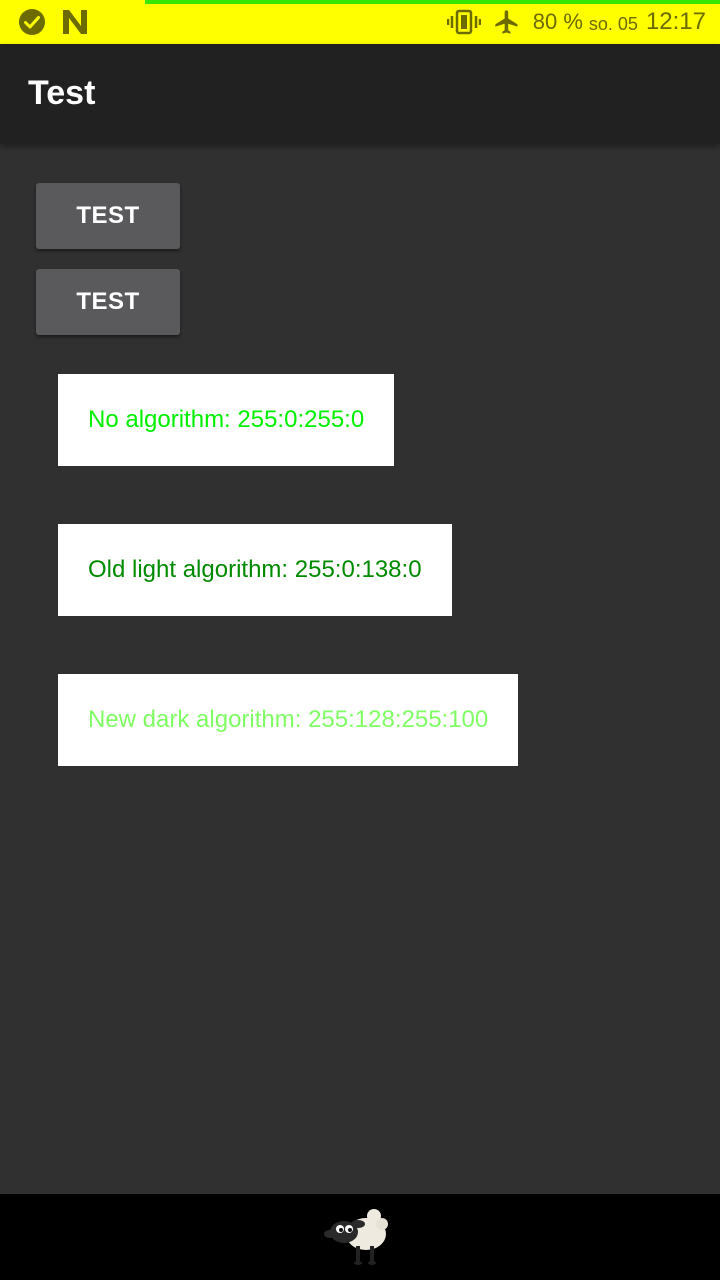 This screenshot has height=1280, width=720. I want to click on status-time: 12:17, so click(675, 21).